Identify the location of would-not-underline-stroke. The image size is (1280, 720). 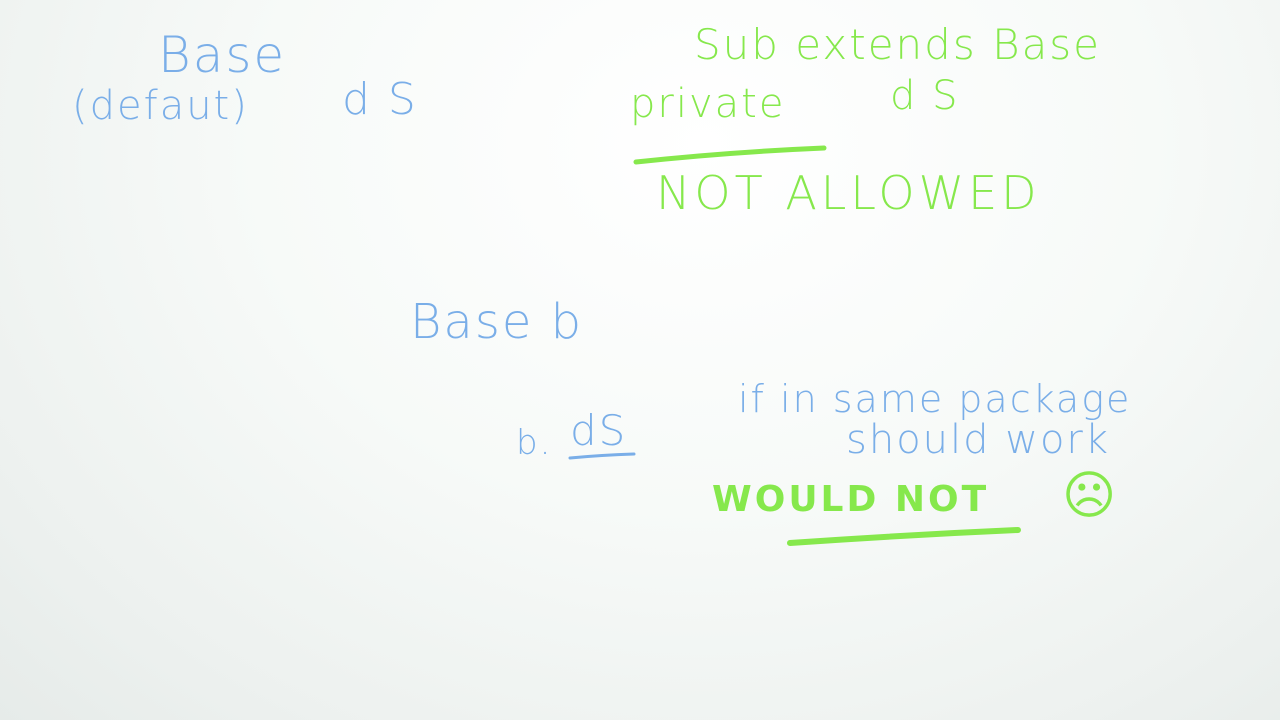
(904, 536).